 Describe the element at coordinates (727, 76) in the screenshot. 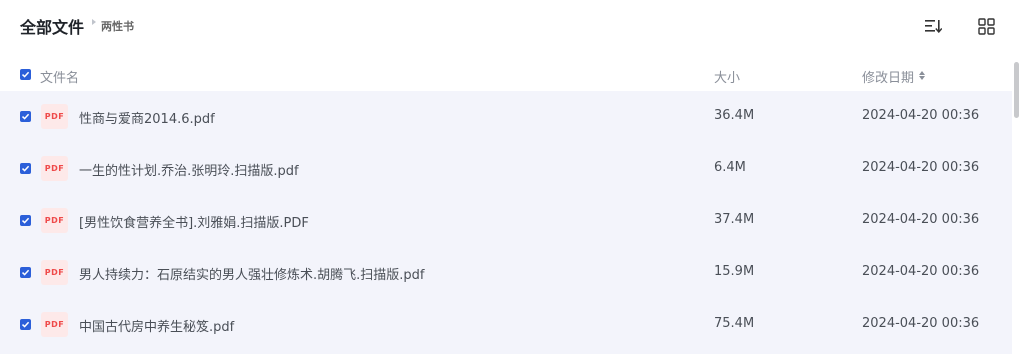

I see `column-header-size: 大小` at that location.